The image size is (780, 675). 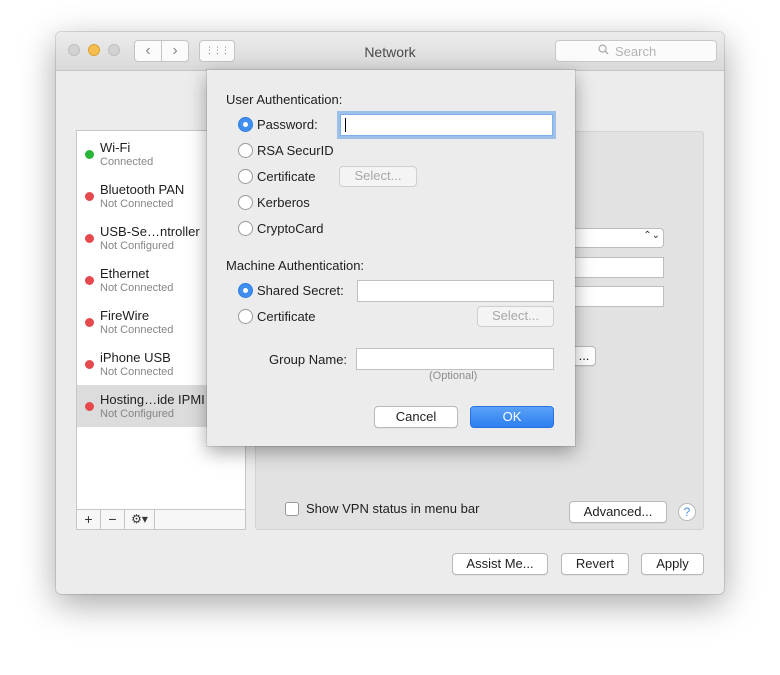 I want to click on cryptocard-radio, so click(x=245, y=228).